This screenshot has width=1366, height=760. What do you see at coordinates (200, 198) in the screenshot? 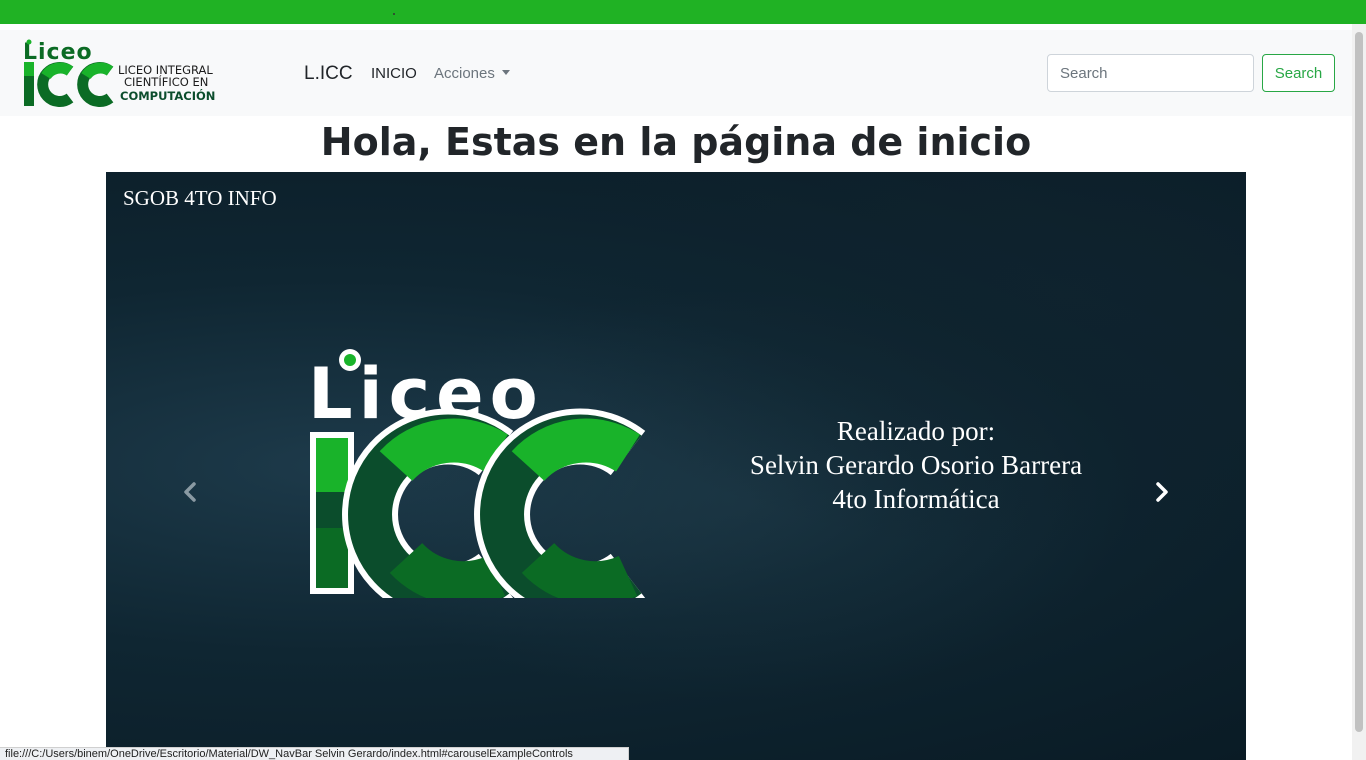
I see `slide-tag: SGOB 4TO INFO` at bounding box center [200, 198].